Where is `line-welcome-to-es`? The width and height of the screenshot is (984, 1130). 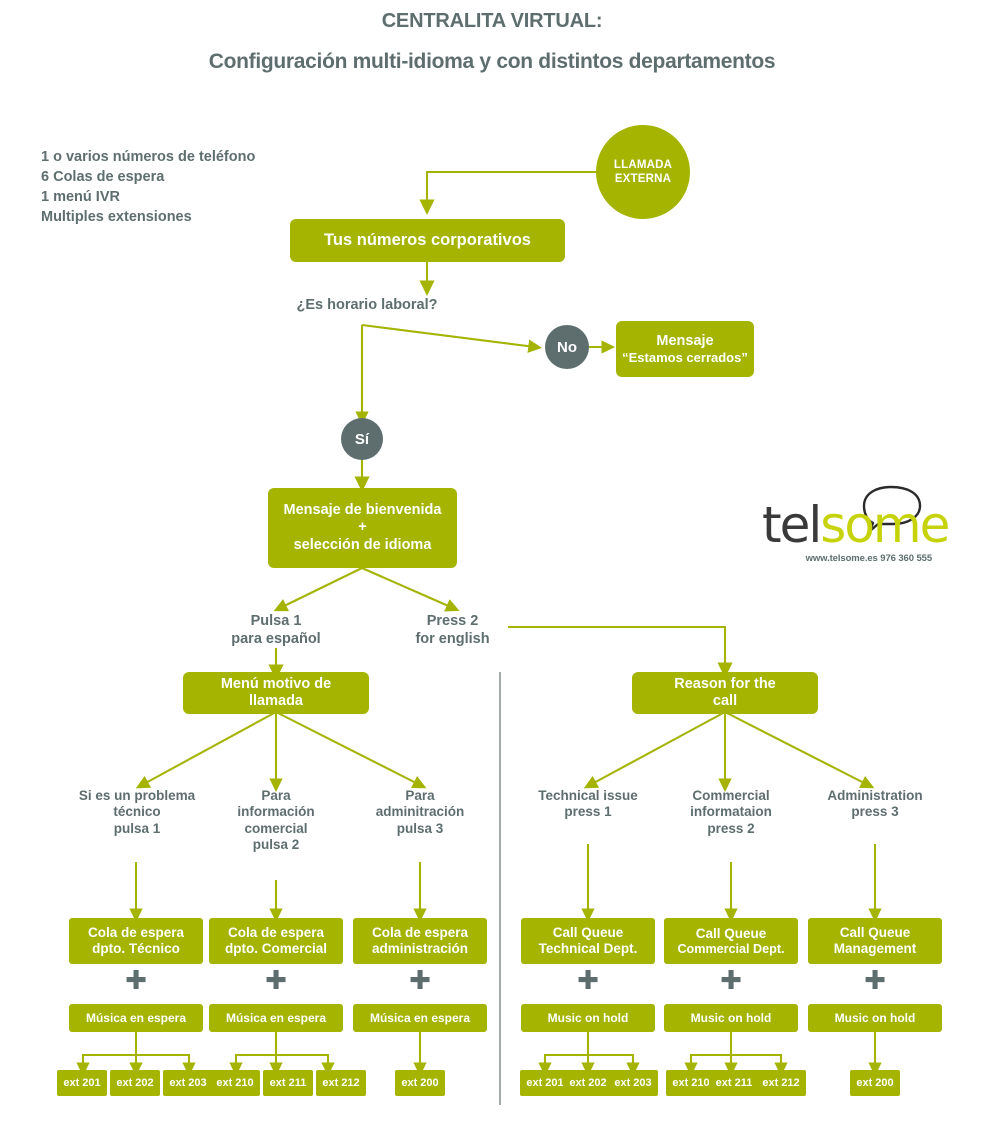 line-welcome-to-es is located at coordinates (318, 589).